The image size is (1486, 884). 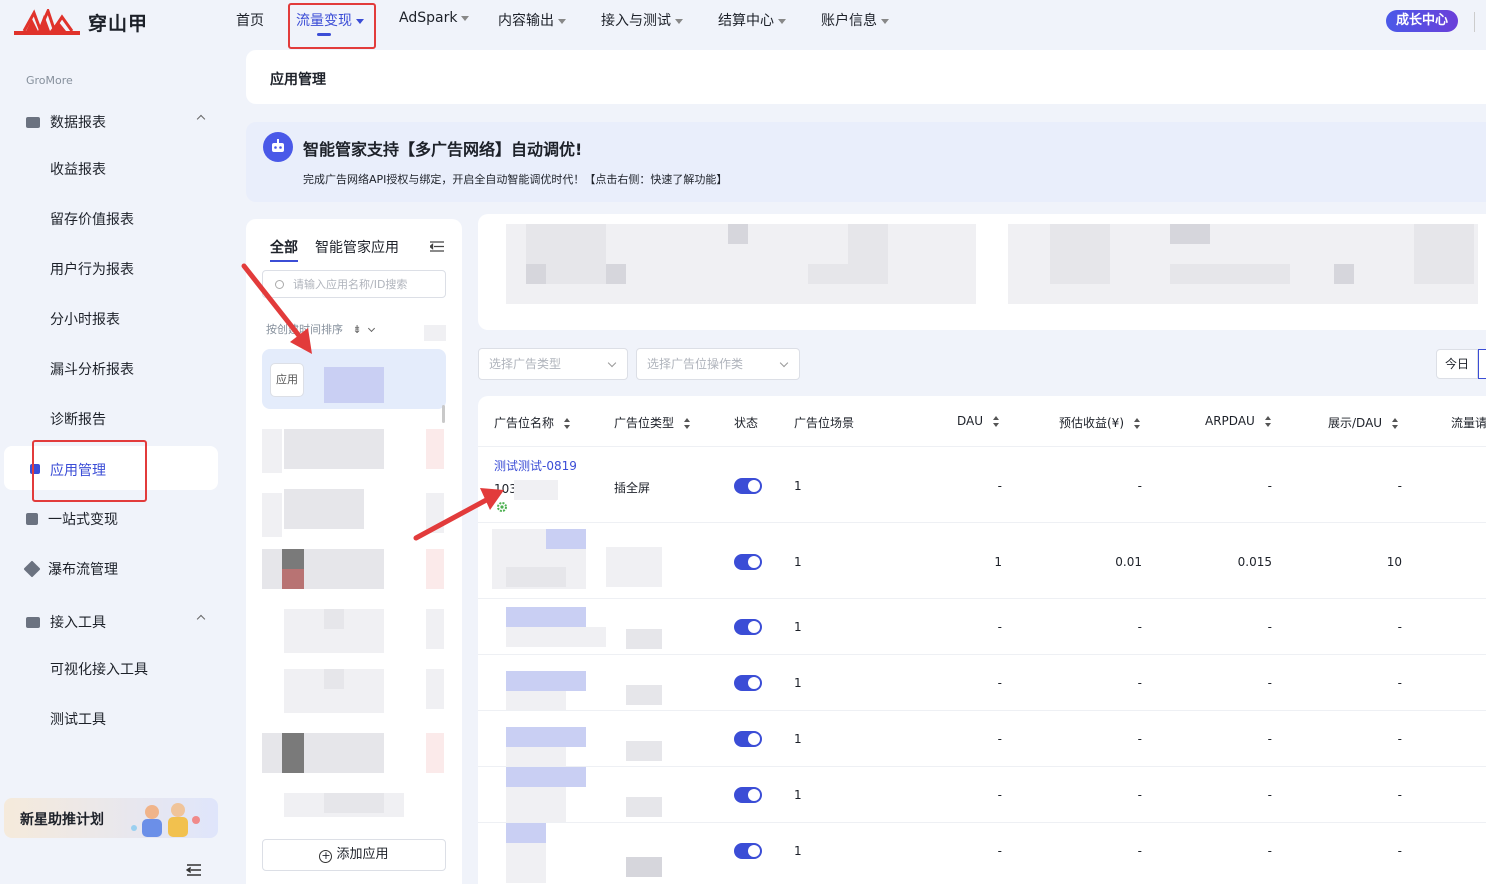 I want to click on sort-selector: 按创建时间排序 ⇟, so click(x=321, y=329).